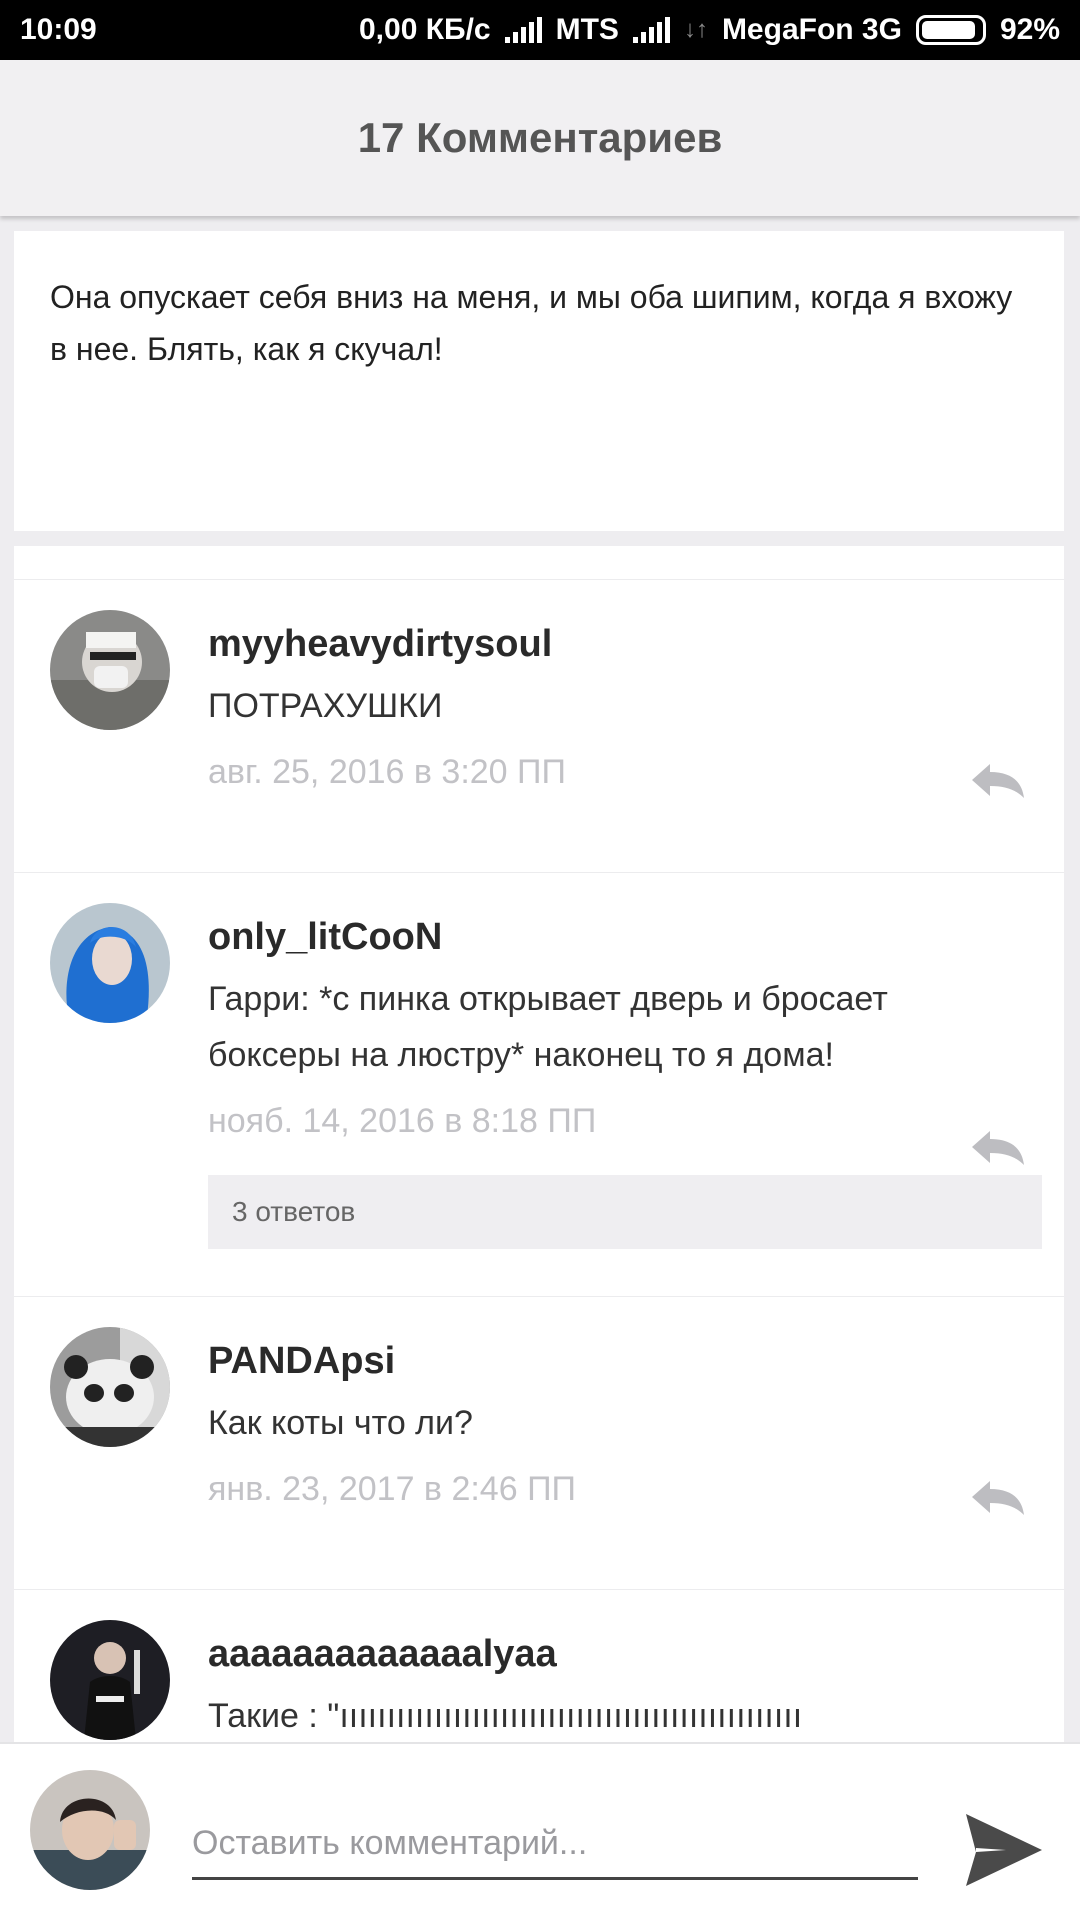 The height and width of the screenshot is (1920, 1080). Describe the element at coordinates (90, 1830) in the screenshot. I see `current-user-avatar` at that location.